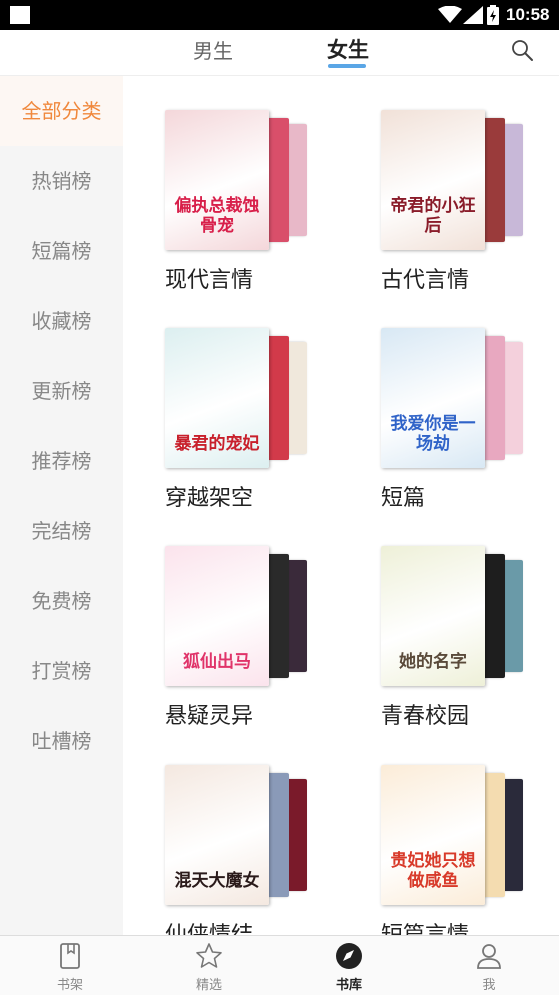 Image resolution: width=559 pixels, height=995 pixels. I want to click on sidebar-item-updates: 更新榜, so click(61, 391).